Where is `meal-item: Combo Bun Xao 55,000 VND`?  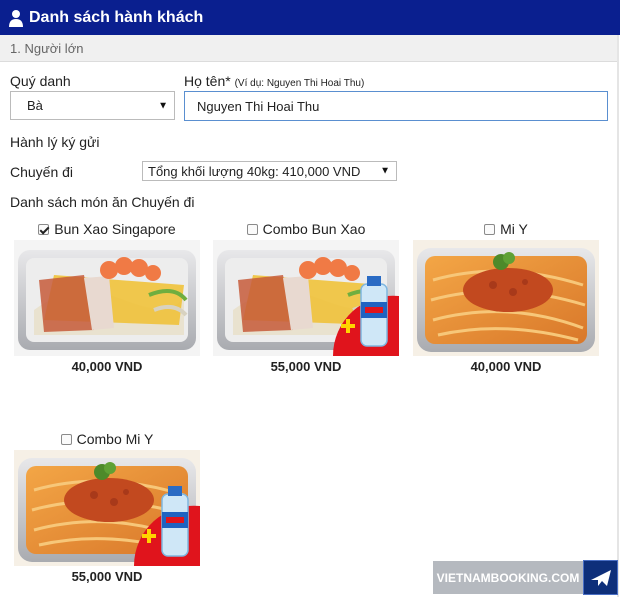 meal-item: Combo Bun Xao 55,000 VND is located at coordinates (306, 296).